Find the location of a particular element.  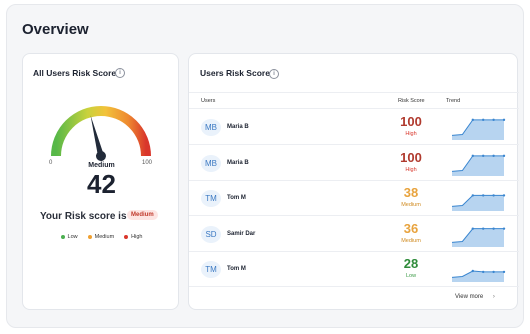

risk-score-value: 28 is located at coordinates (411, 263).